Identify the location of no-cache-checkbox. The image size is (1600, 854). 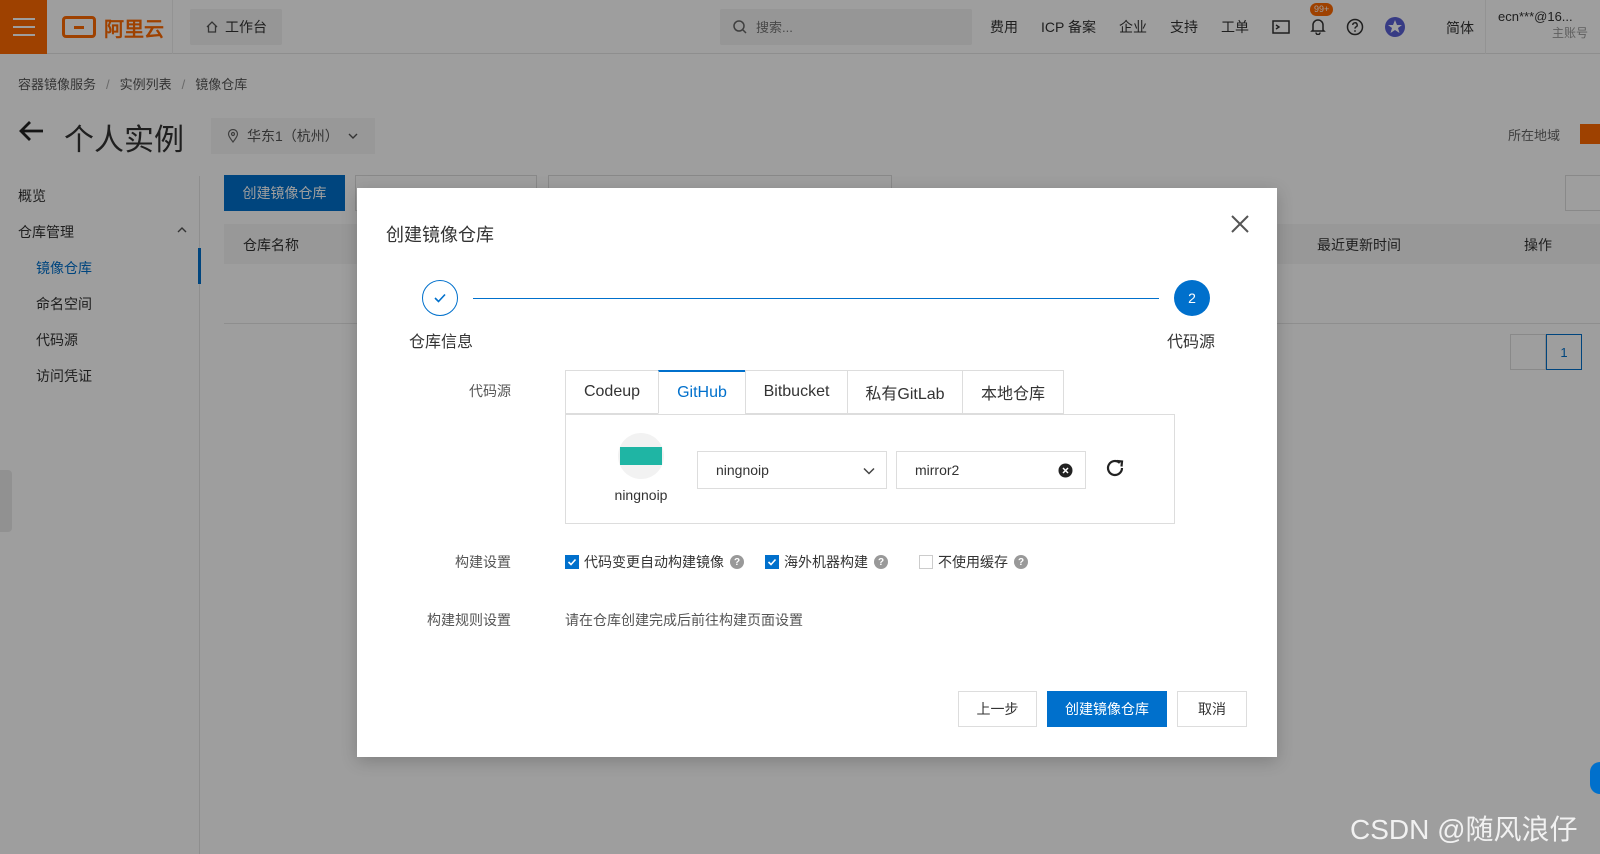
(926, 562).